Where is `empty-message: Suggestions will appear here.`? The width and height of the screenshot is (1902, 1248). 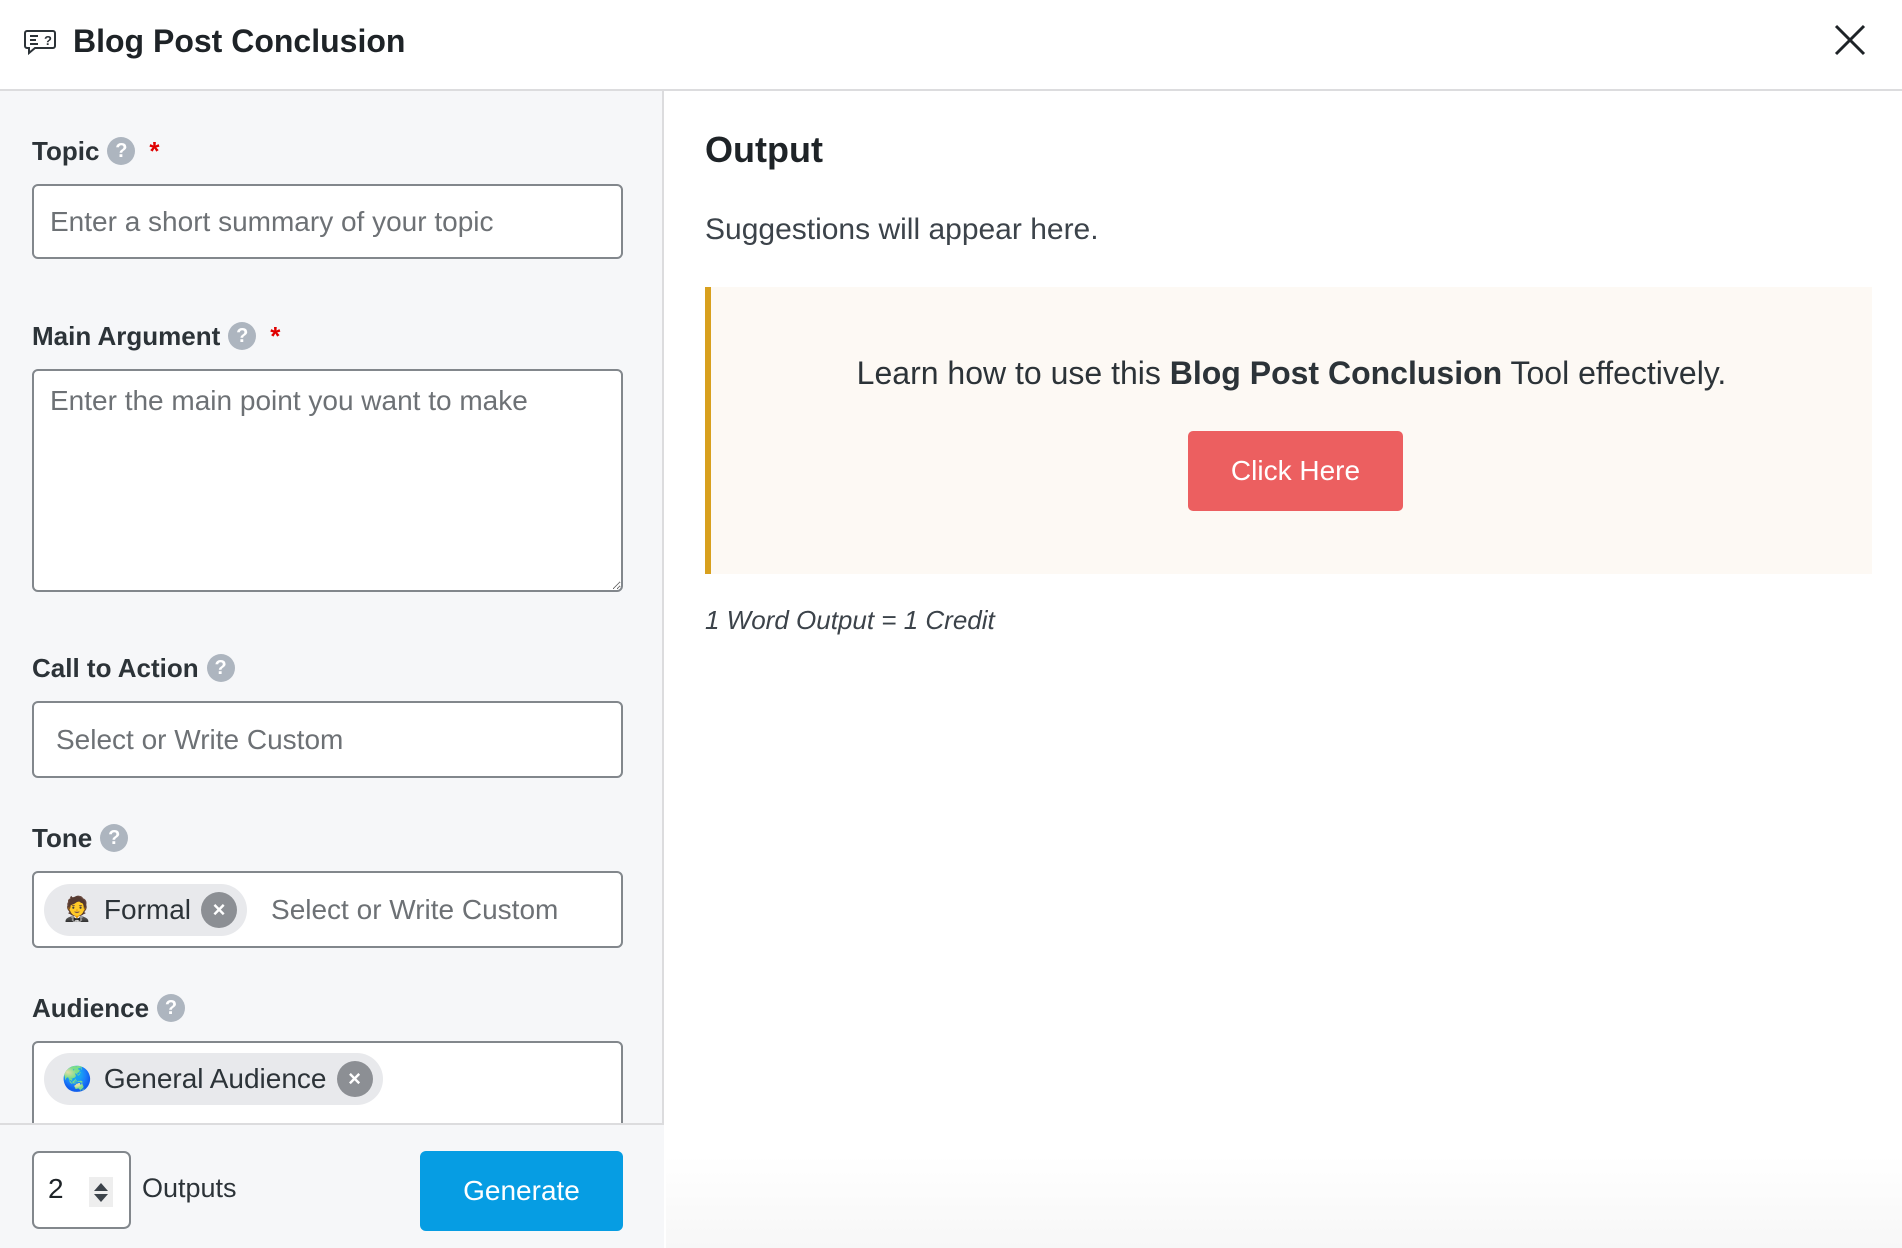 empty-message: Suggestions will appear here. is located at coordinates (902, 229).